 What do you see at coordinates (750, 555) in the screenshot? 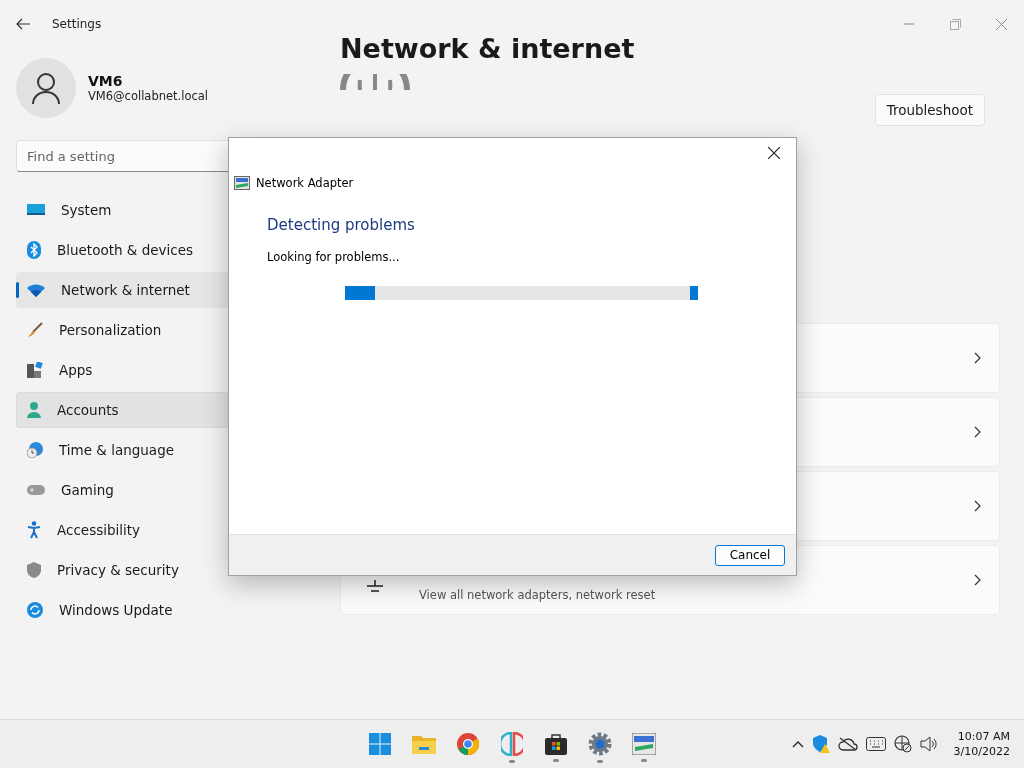
I see `cancel-button: Cancel` at bounding box center [750, 555].